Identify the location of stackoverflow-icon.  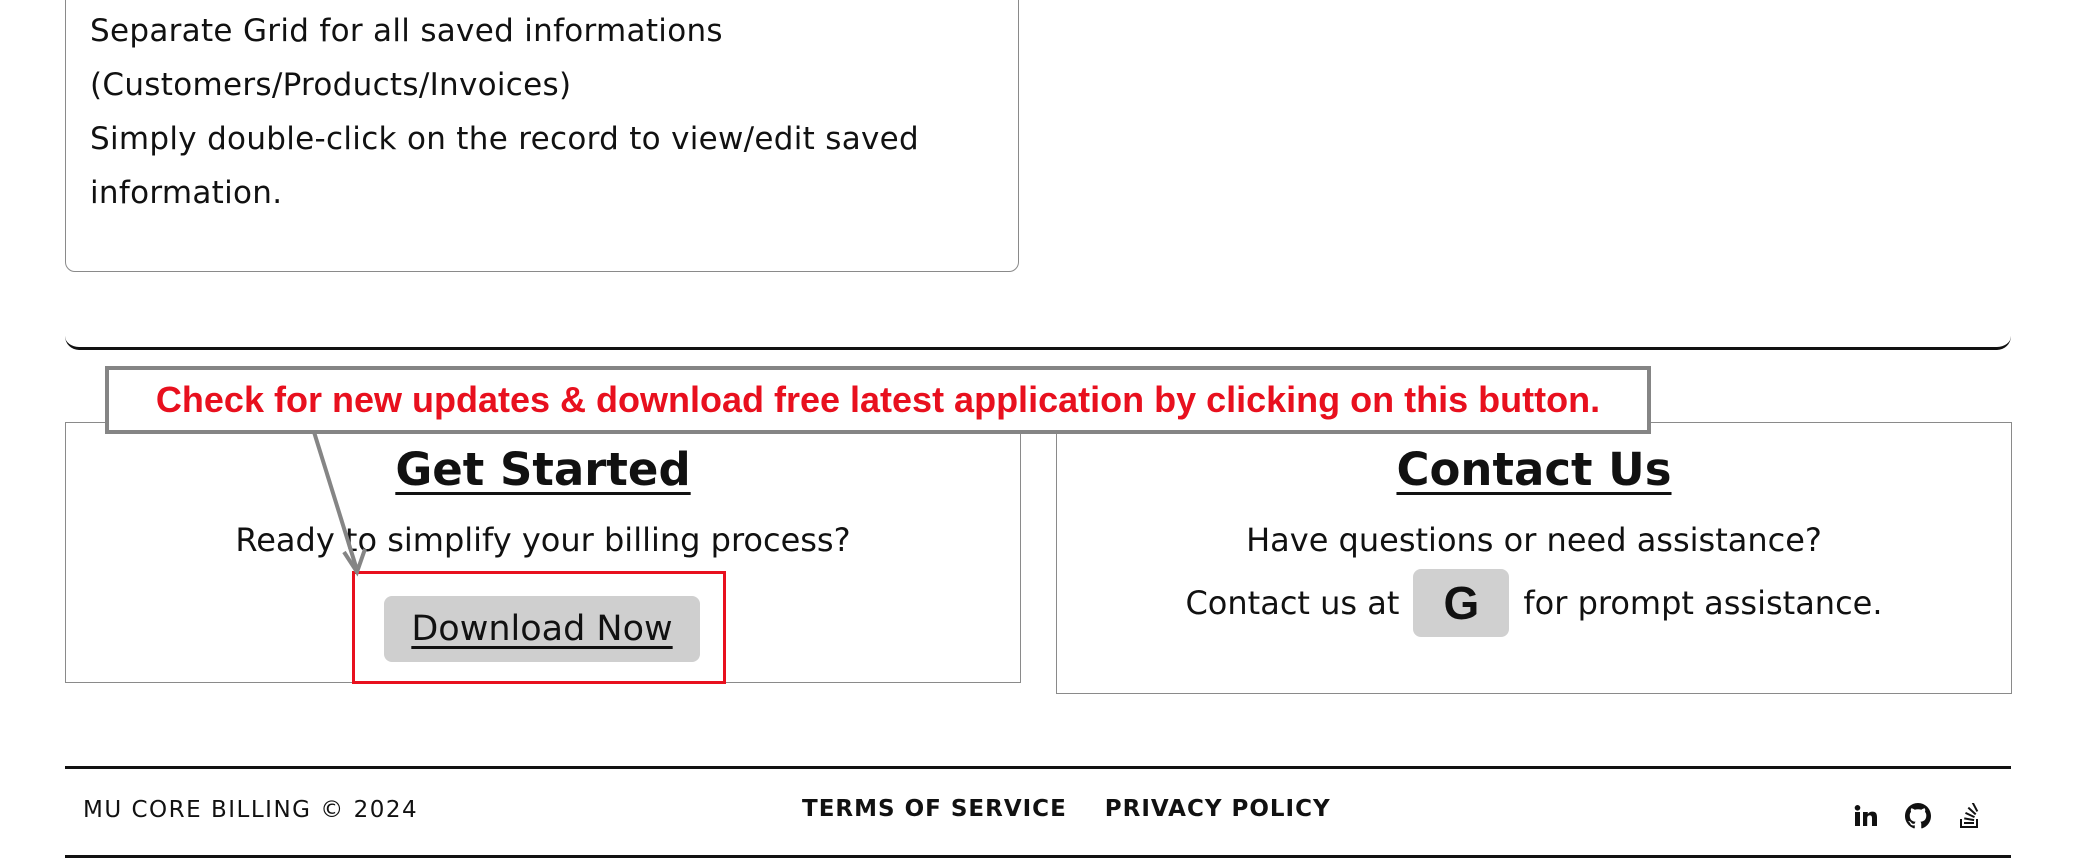
(1970, 816).